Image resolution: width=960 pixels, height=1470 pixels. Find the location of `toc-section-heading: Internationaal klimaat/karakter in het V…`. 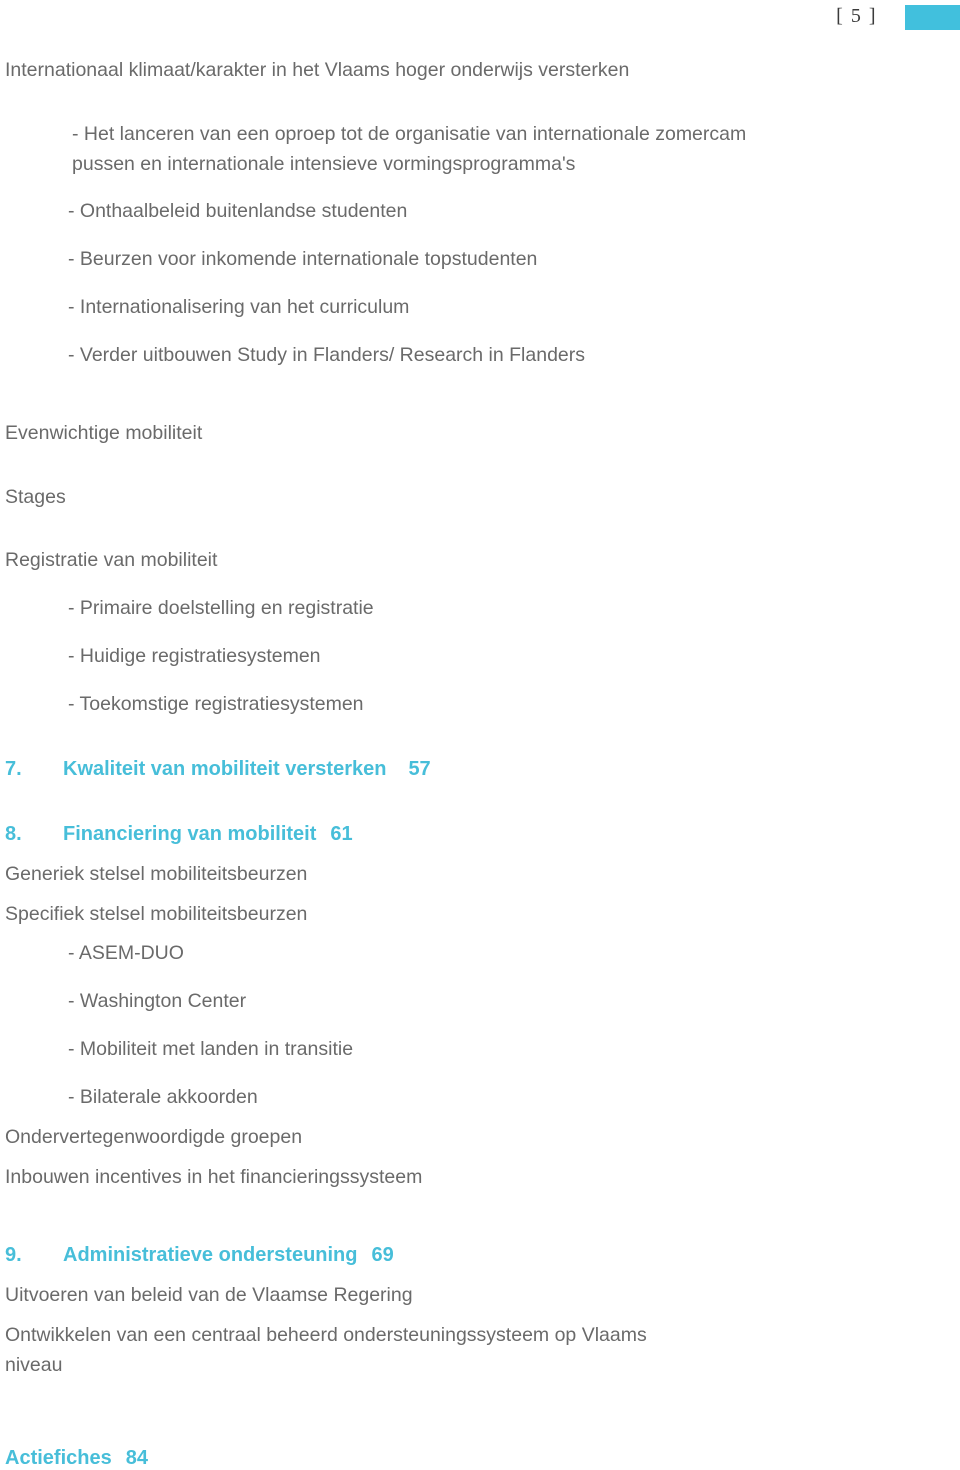

toc-section-heading: Internationaal klimaat/karakter in het V… is located at coordinates (317, 70).